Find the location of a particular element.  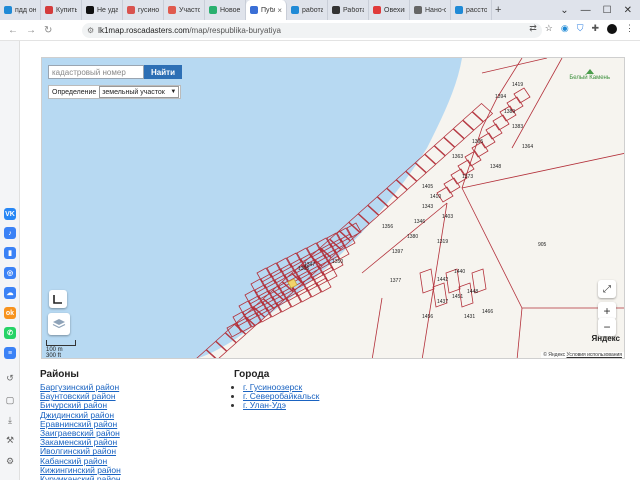

window-controls: ⌄ — ☐ ✕ is located at coordinates (600, 10).